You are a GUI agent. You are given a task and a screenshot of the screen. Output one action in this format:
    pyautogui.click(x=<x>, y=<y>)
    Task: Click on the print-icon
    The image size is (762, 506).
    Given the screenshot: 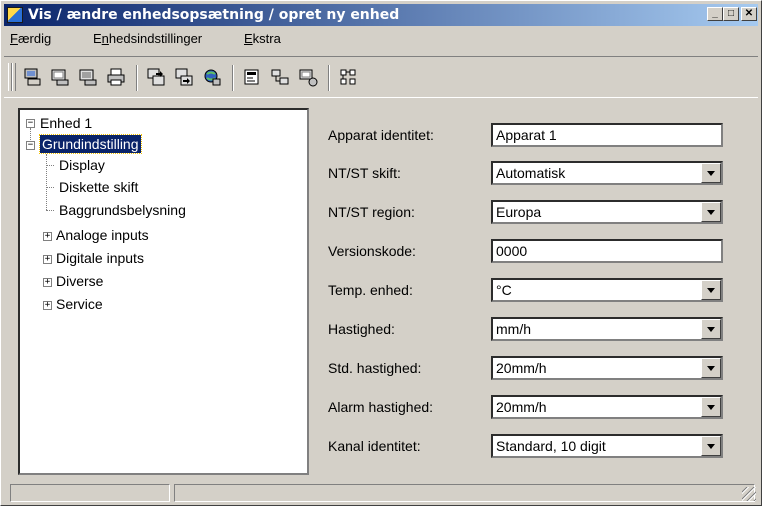 What is the action you would take?
    pyautogui.click(x=116, y=77)
    